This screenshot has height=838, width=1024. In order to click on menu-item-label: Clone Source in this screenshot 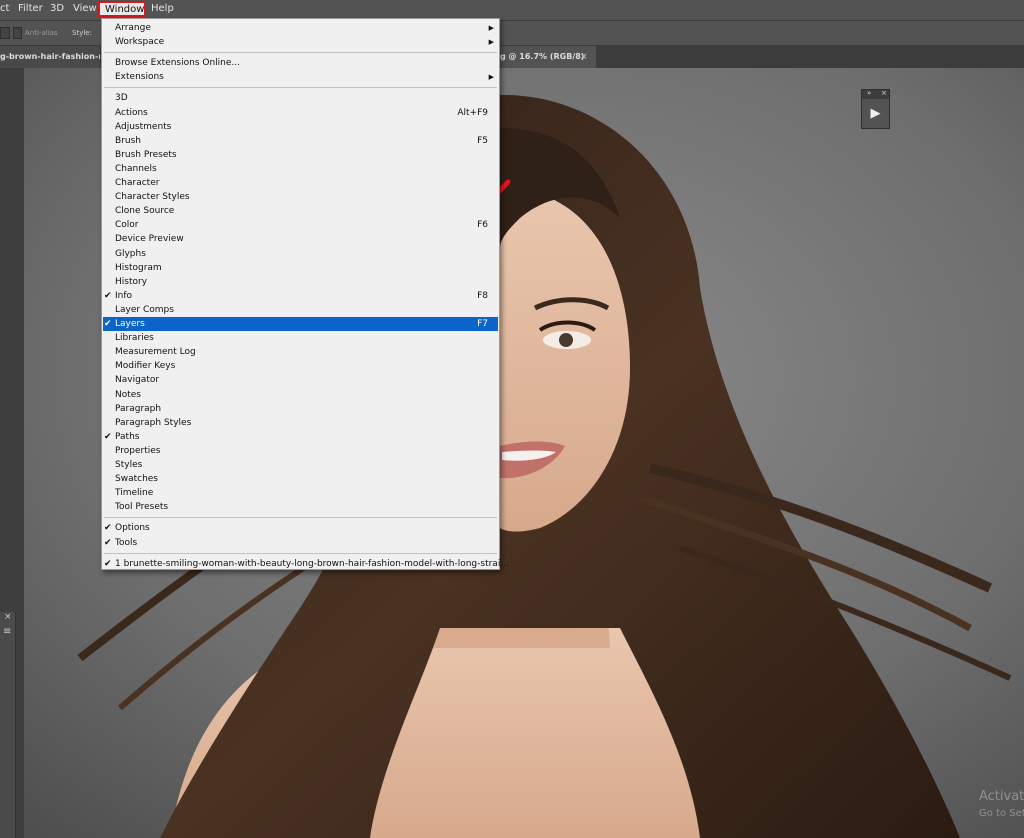, I will do `click(145, 211)`.